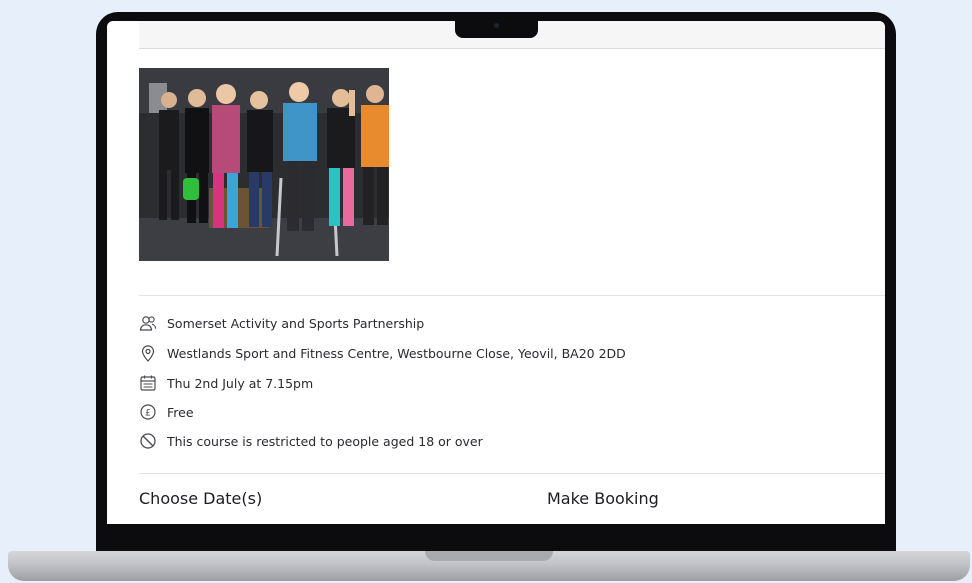 Image resolution: width=972 pixels, height=583 pixels. Describe the element at coordinates (148, 441) in the screenshot. I see `prohibited-icon` at that location.